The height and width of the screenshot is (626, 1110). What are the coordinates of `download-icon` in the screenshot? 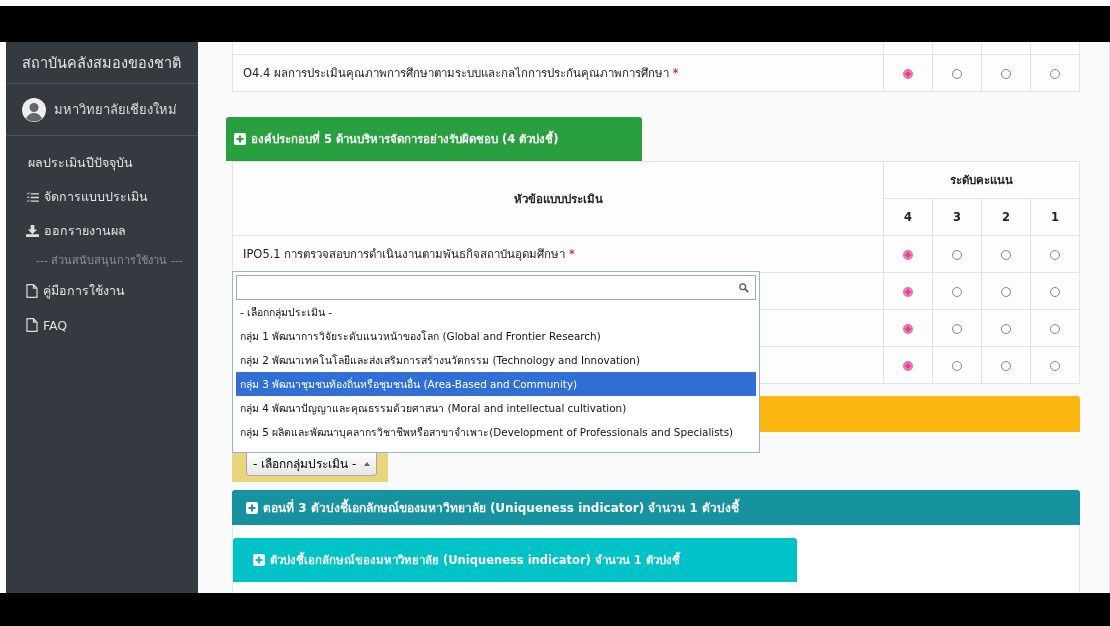 It's located at (32, 231).